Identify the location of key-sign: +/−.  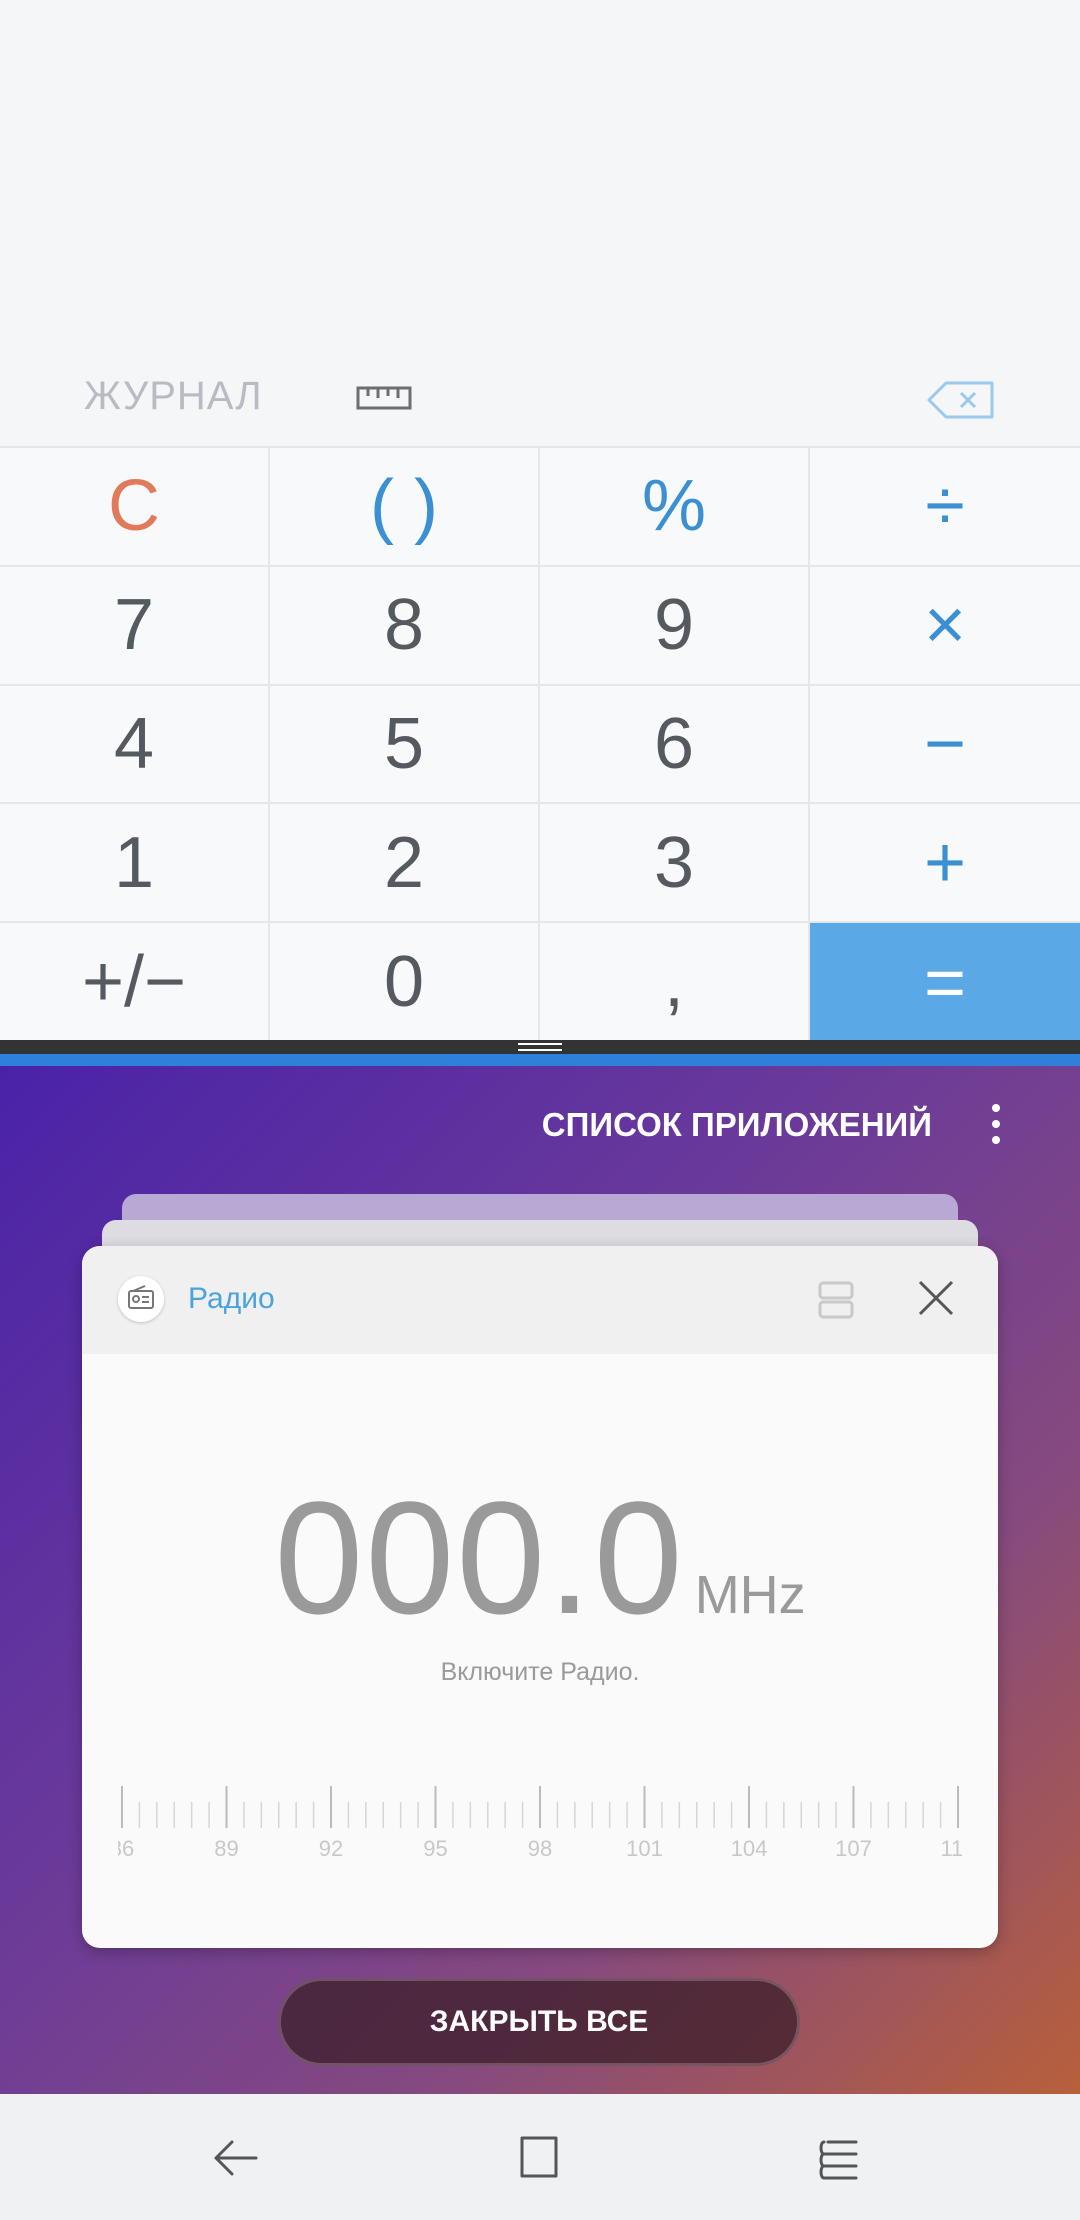
(135, 982).